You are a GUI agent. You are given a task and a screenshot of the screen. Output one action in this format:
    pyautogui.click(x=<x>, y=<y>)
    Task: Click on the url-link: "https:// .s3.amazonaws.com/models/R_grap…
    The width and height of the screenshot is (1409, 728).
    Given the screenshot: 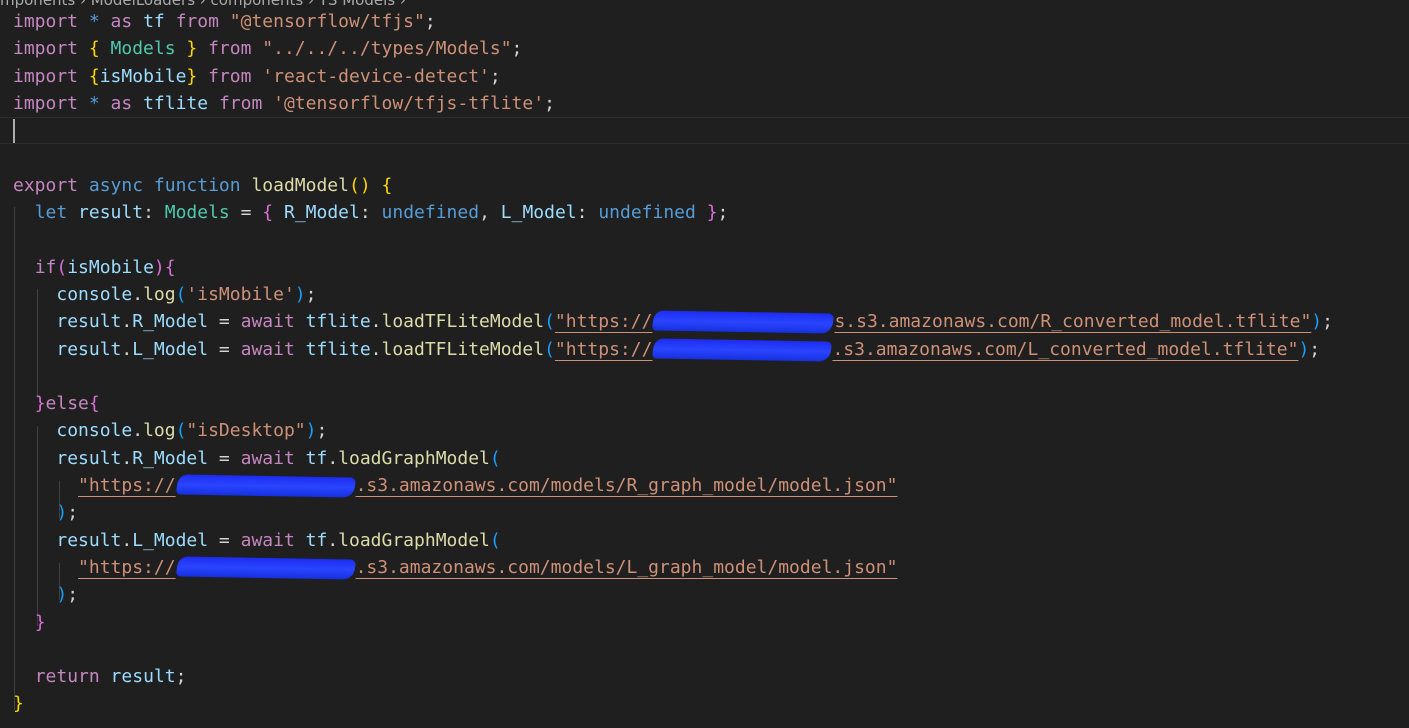 What is the action you would take?
    pyautogui.click(x=488, y=486)
    